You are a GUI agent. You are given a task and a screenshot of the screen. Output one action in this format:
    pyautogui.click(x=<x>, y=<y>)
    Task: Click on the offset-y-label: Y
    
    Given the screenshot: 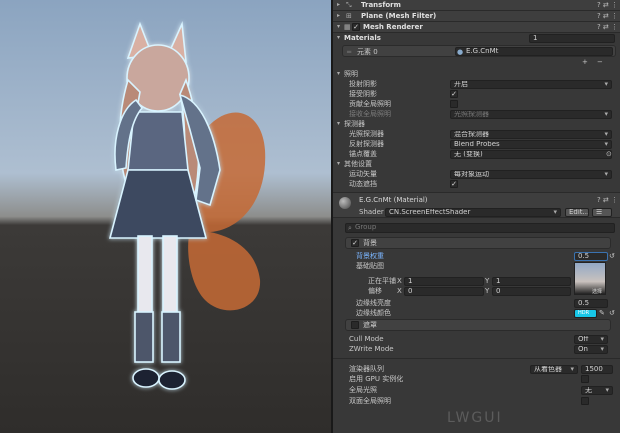 What is the action you would take?
    pyautogui.click(x=487, y=291)
    